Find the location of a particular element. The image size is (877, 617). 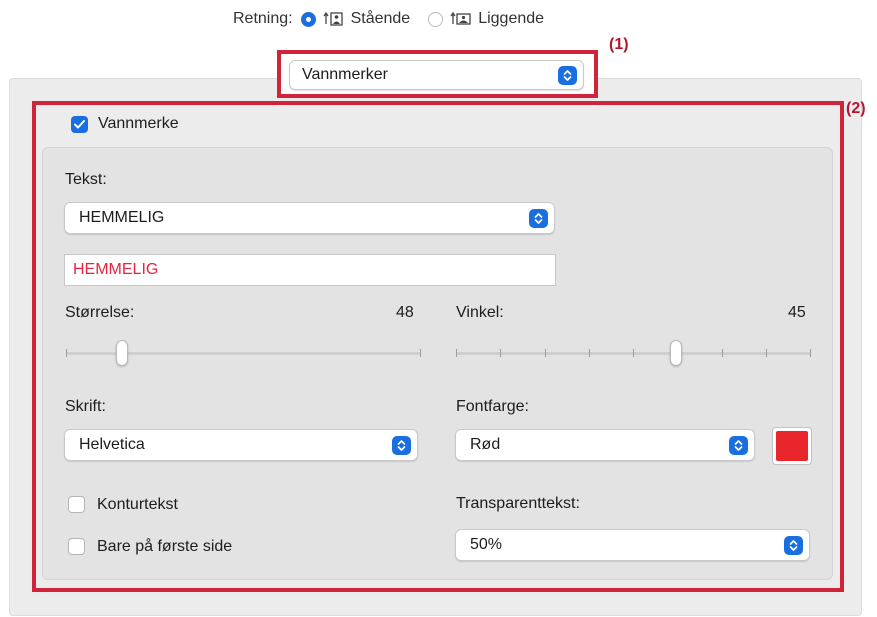

checkmark-icon is located at coordinates (79, 124).